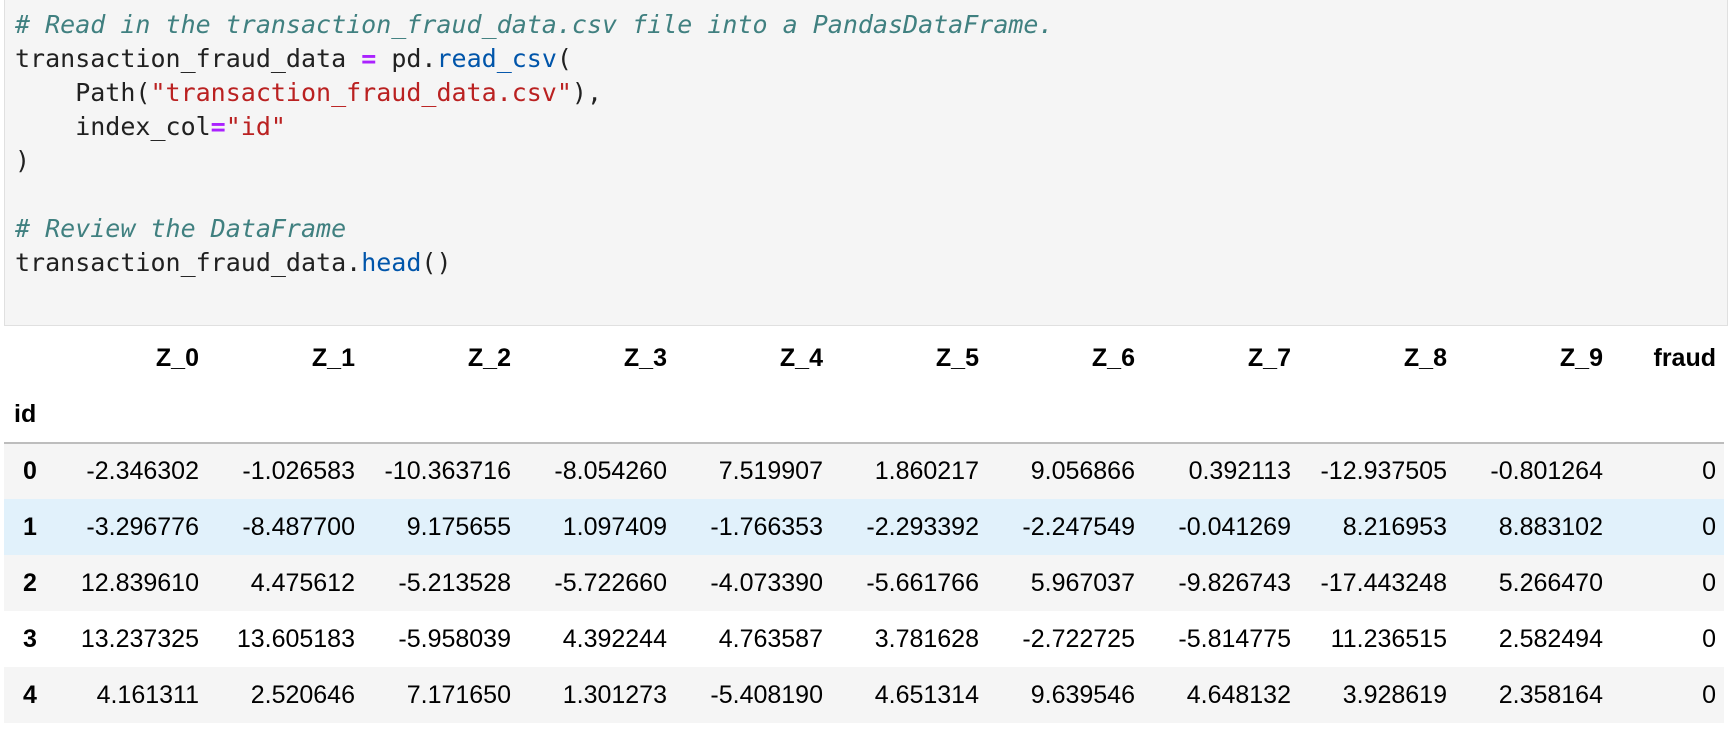 The image size is (1730, 732). I want to click on row-index: 0, so click(30, 471).